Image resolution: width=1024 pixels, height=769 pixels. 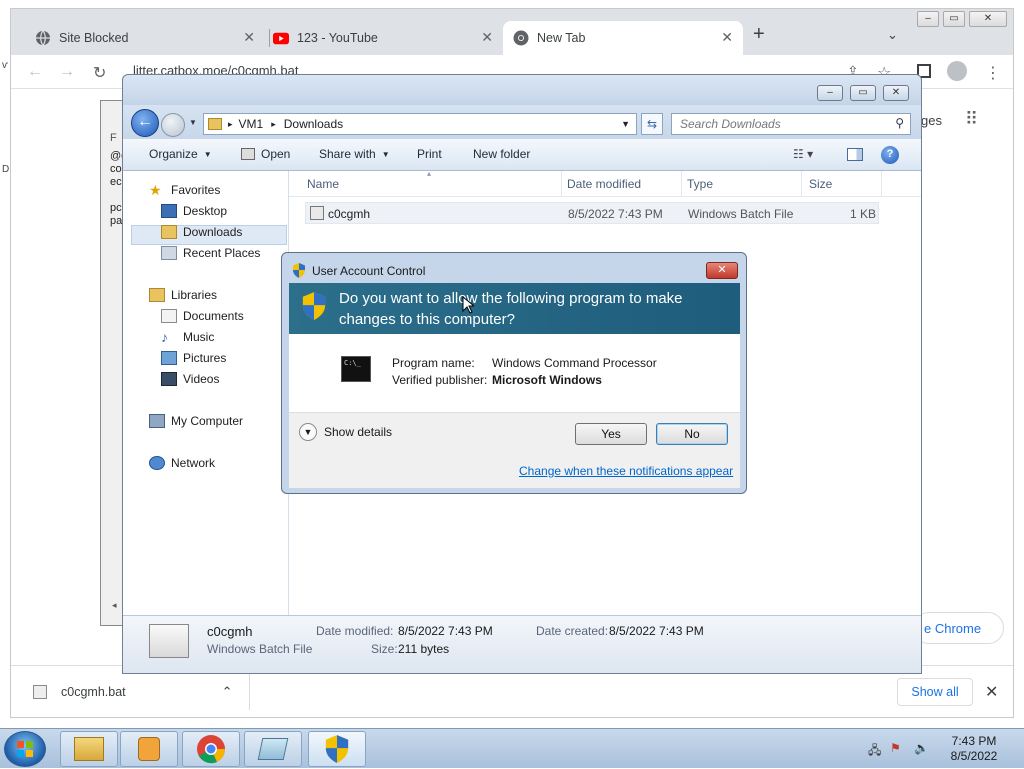 I want to click on explorer-maximize-button: ▭, so click(x=863, y=93).